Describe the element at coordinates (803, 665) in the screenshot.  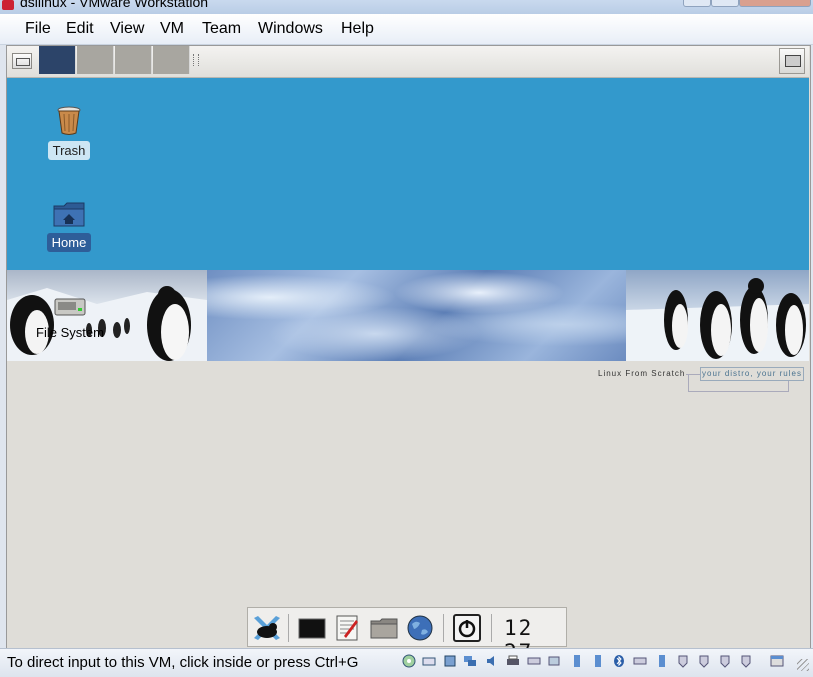
I see `resize-grip` at that location.